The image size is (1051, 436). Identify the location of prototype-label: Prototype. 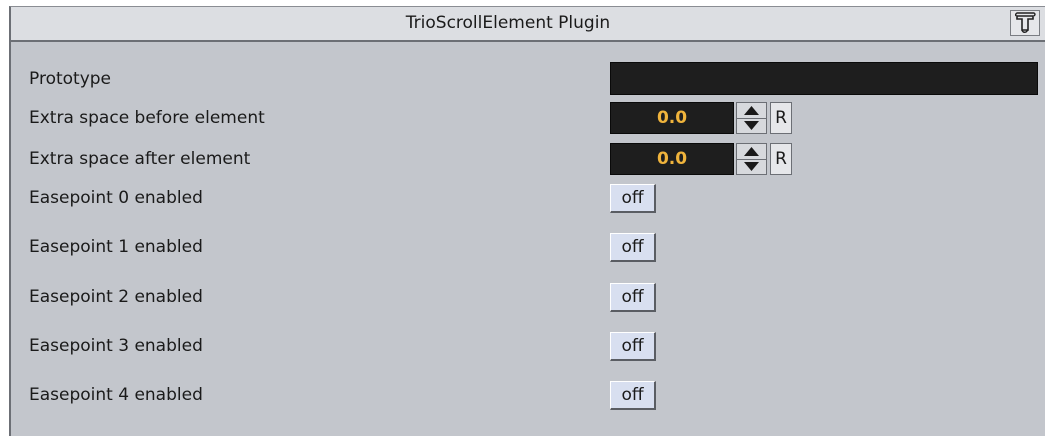
(70, 79).